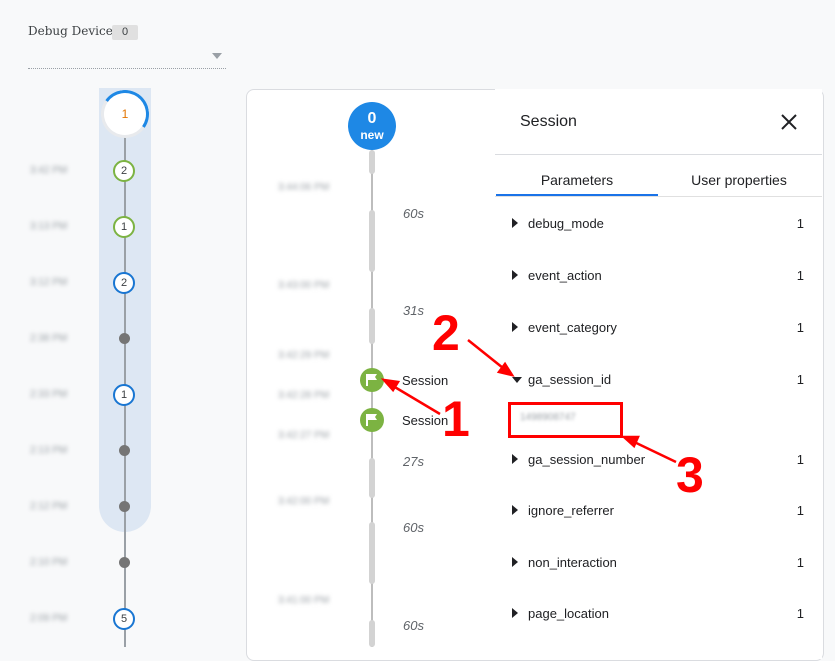 Image resolution: width=835 pixels, height=661 pixels. Describe the element at coordinates (127, 57) in the screenshot. I see `debug-device-select` at that location.